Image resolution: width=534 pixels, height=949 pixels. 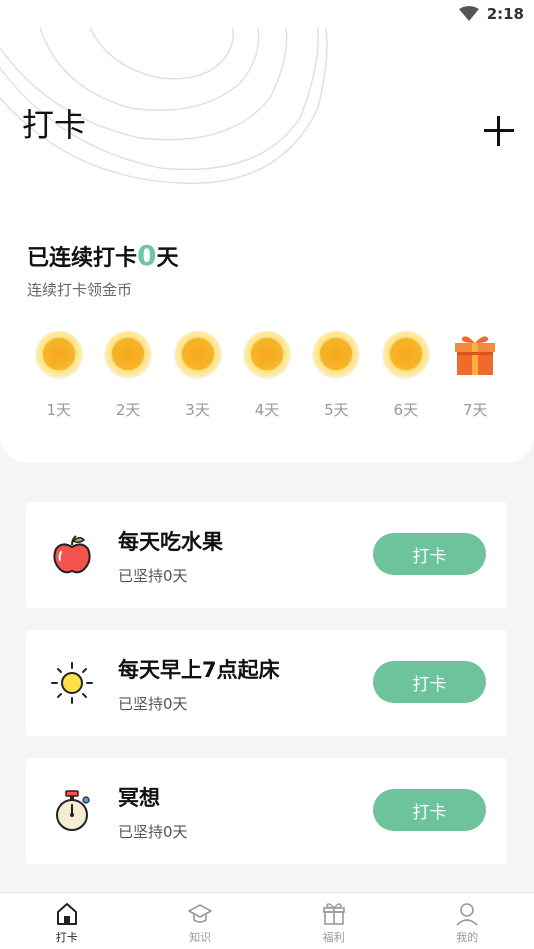 I want to click on streak-day-7: 7天, so click(x=475, y=381).